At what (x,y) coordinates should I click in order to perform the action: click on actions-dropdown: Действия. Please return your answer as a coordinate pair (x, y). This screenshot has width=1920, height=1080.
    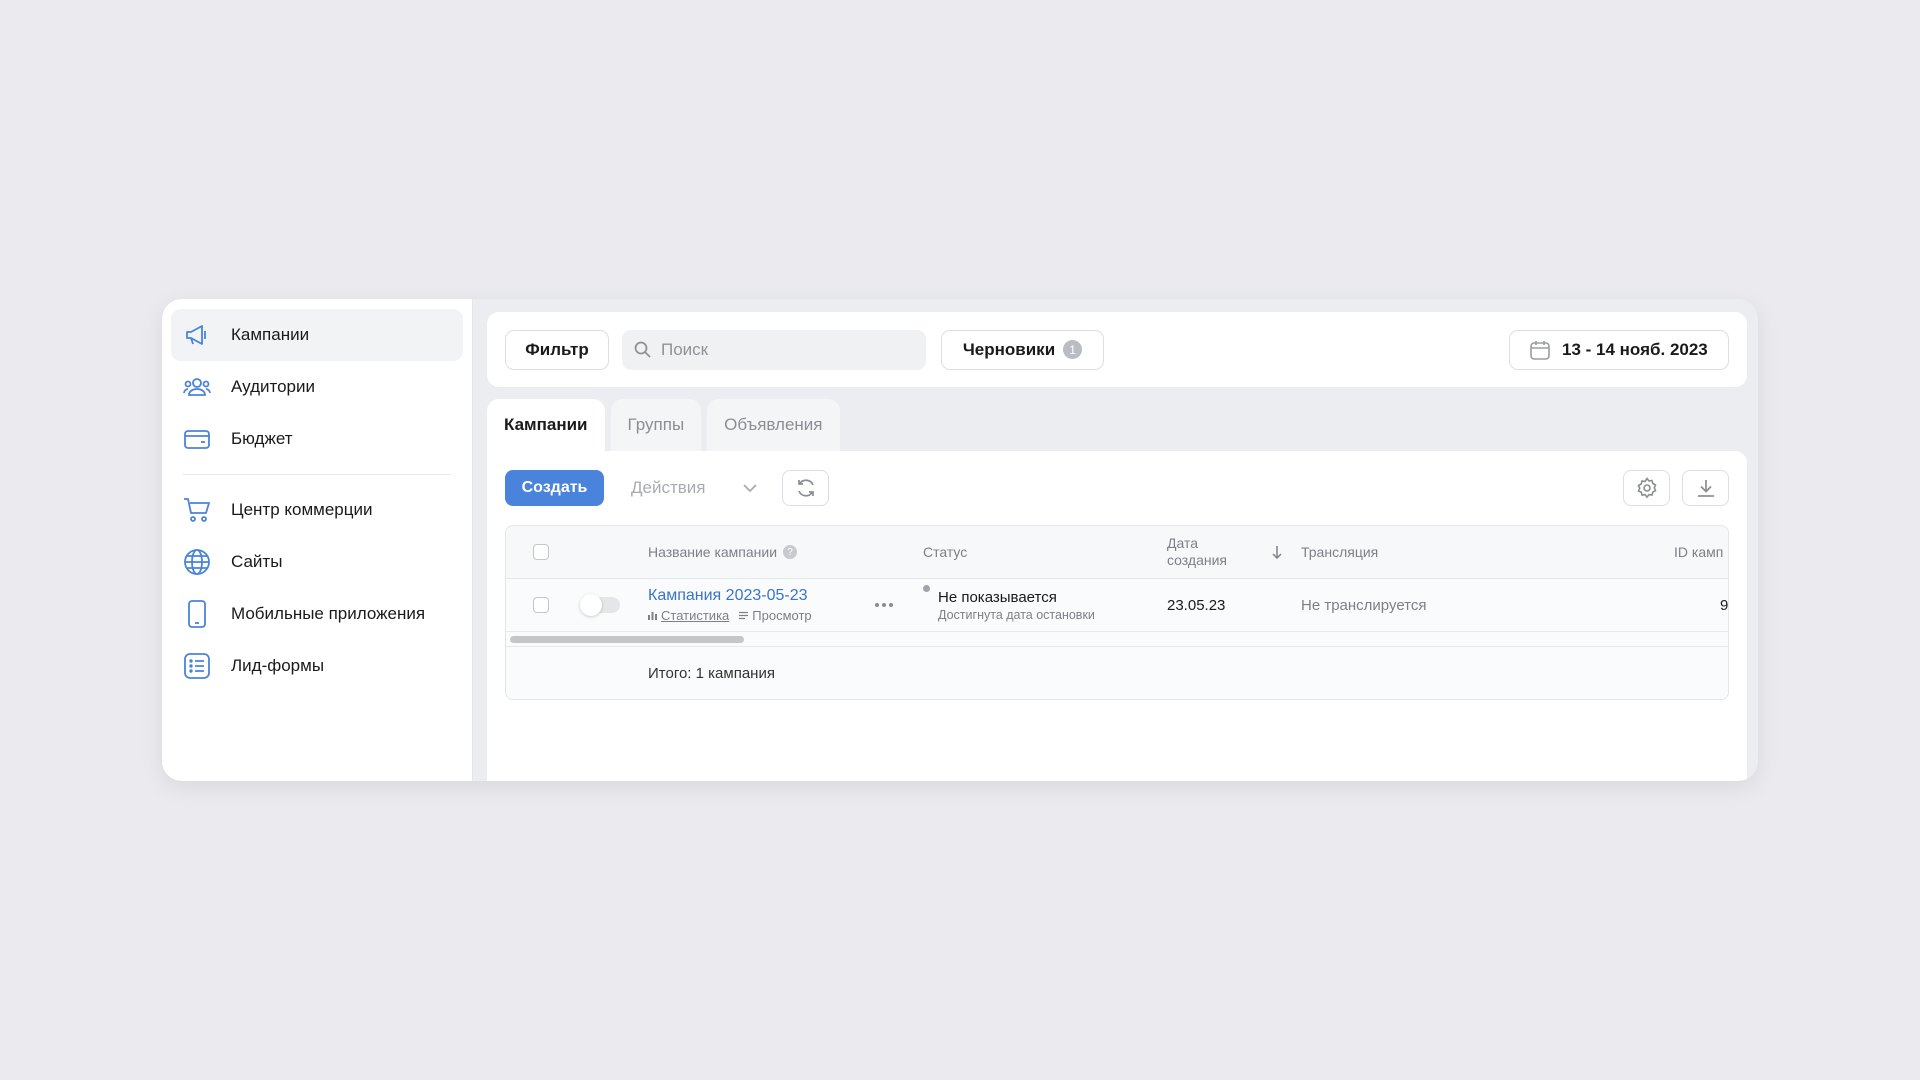
    Looking at the image, I should click on (692, 488).